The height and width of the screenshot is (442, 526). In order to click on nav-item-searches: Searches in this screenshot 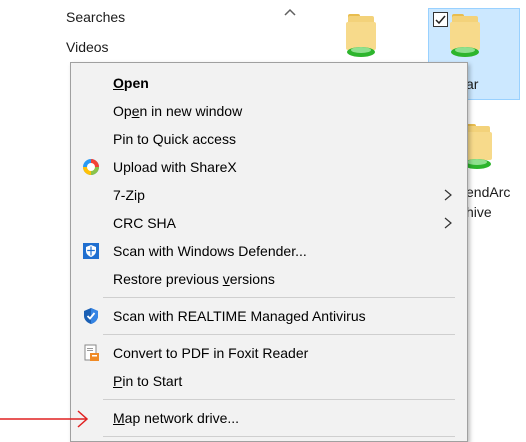, I will do `click(95, 17)`.